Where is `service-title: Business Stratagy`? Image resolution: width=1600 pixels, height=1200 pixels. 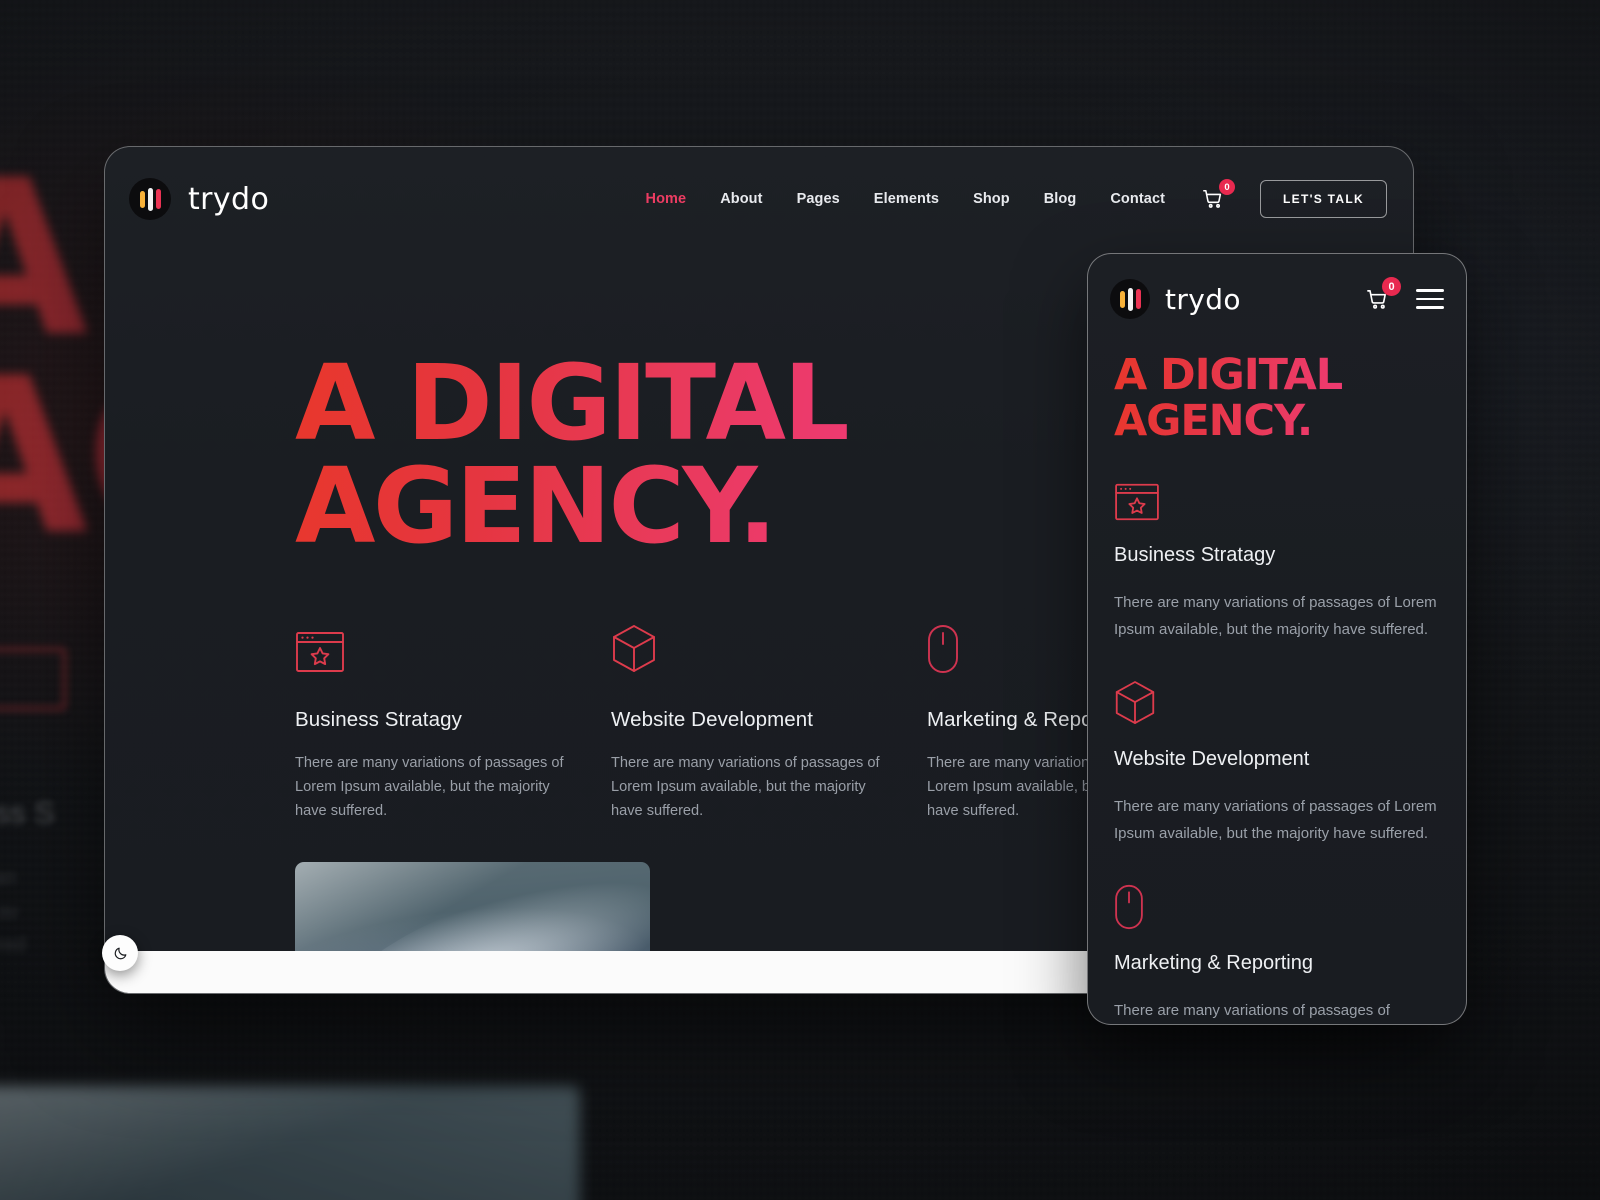
service-title: Business Stratagy is located at coordinates (378, 719).